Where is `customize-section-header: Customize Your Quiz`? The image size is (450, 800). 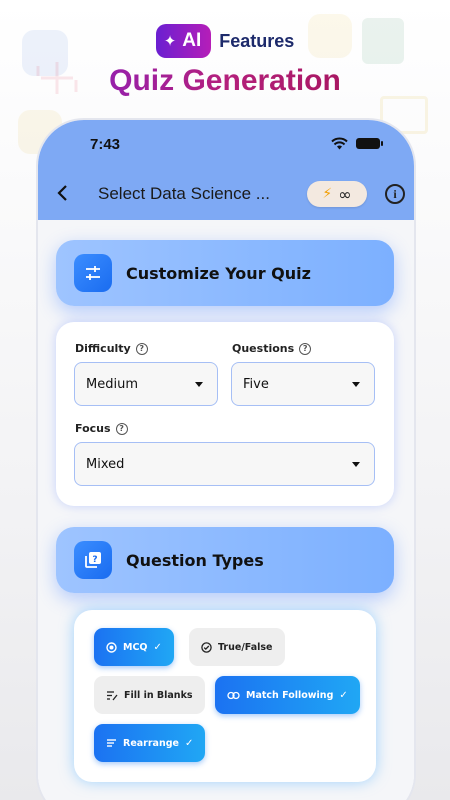 customize-section-header: Customize Your Quiz is located at coordinates (225, 273).